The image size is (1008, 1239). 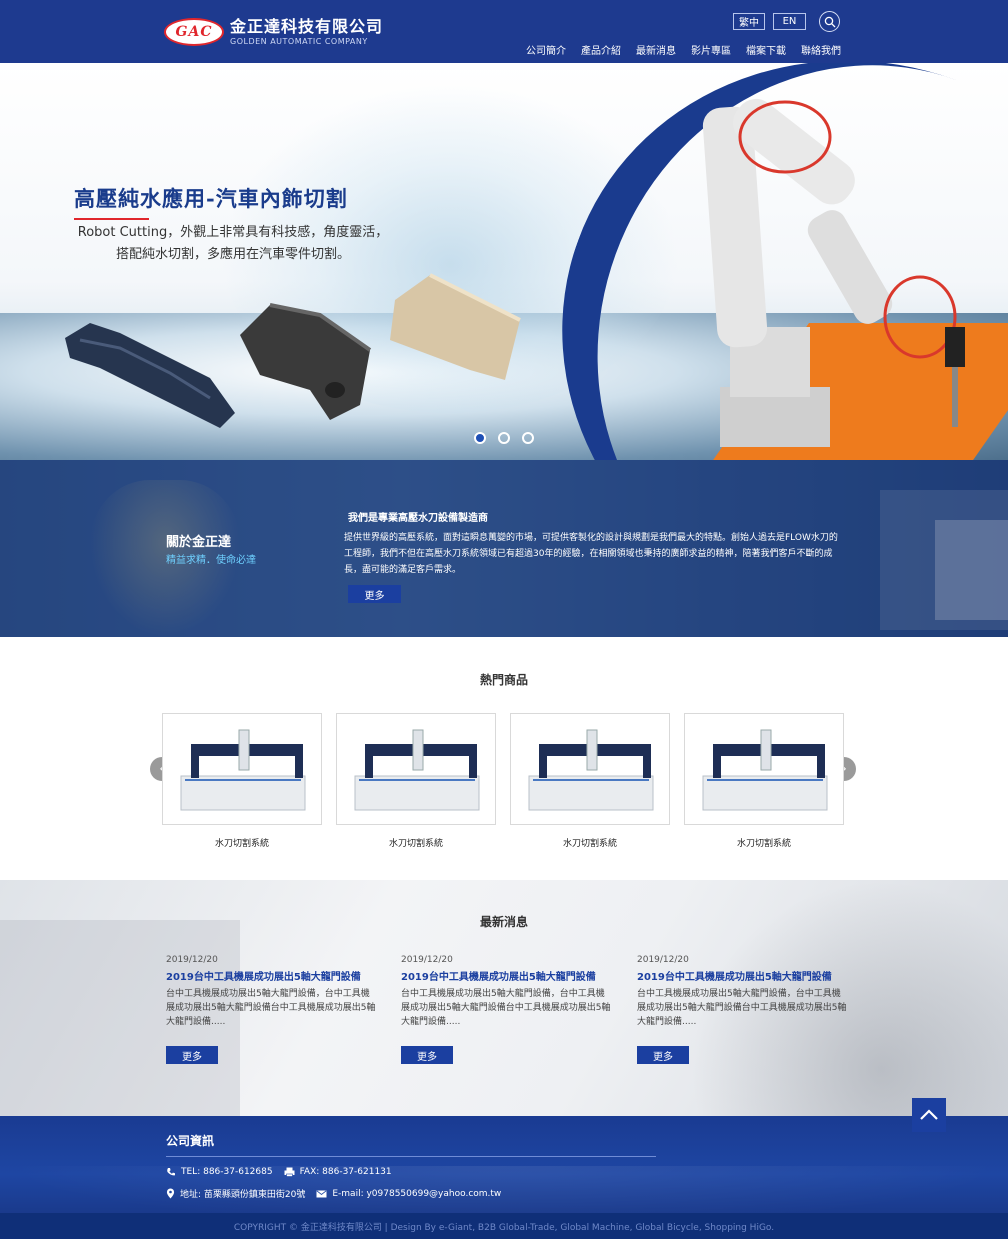 What do you see at coordinates (321, 1193) in the screenshot?
I see `mail-icon` at bounding box center [321, 1193].